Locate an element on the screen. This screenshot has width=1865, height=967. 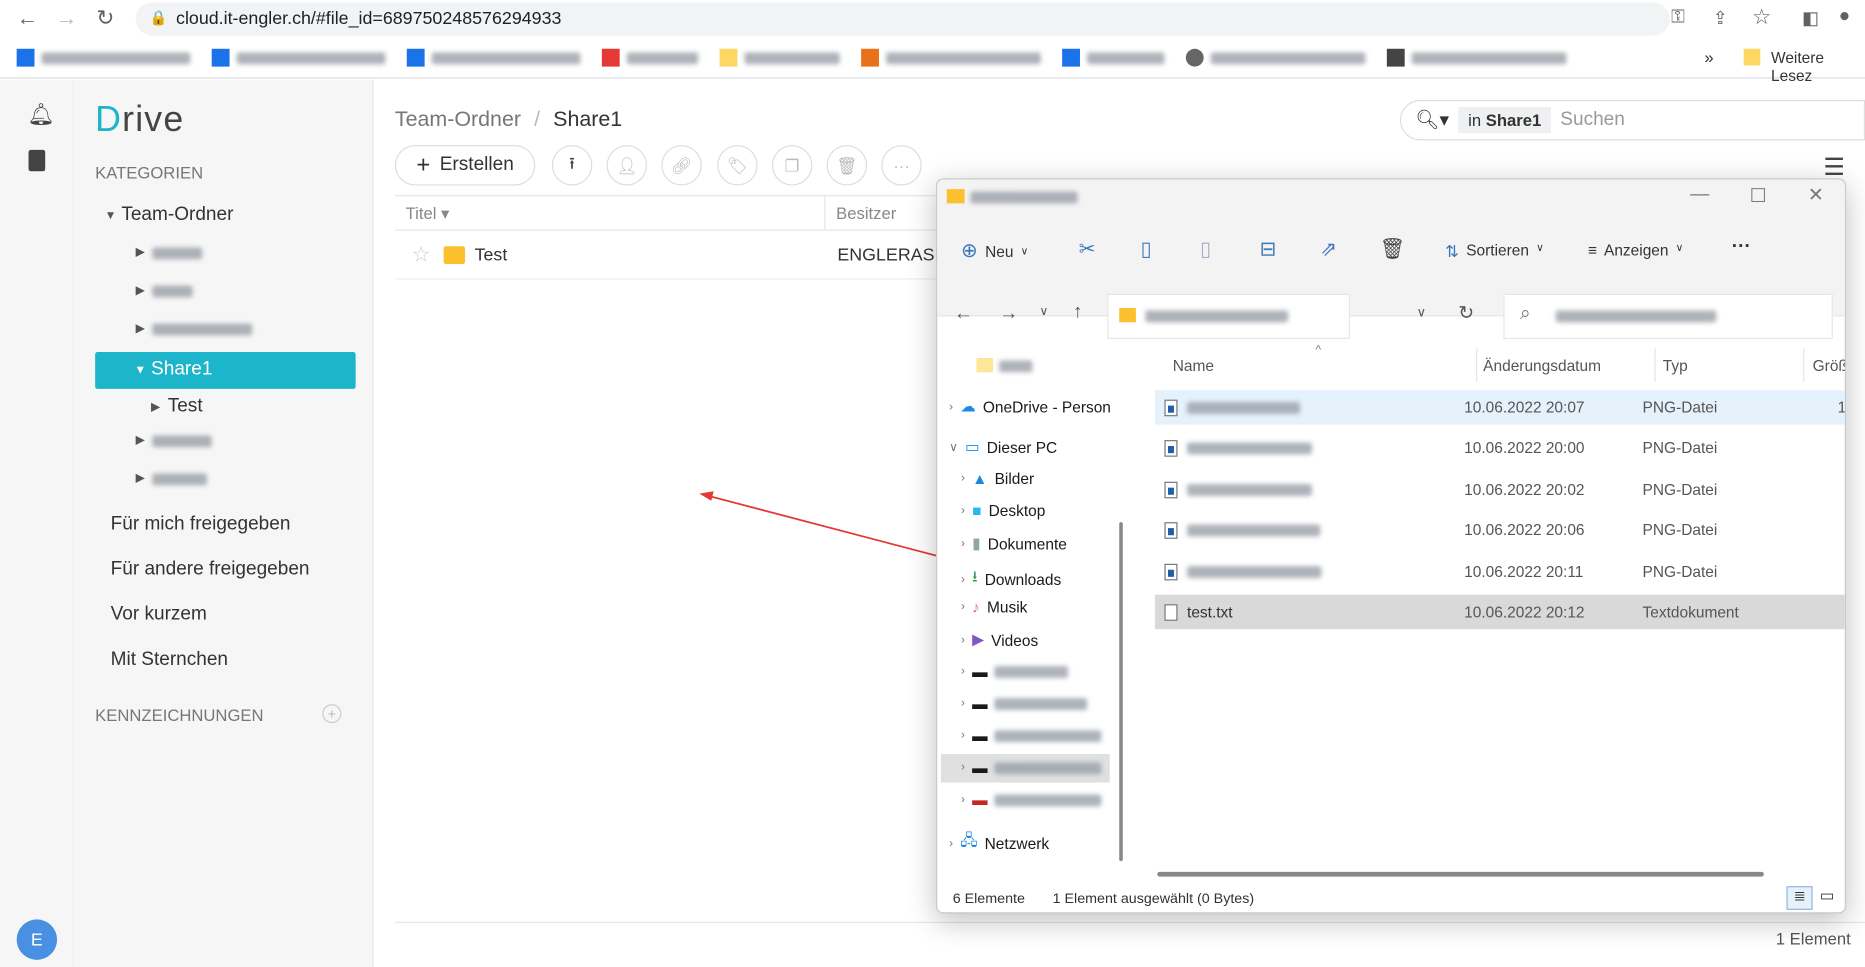
more-options-button: ··· is located at coordinates (1741, 247).